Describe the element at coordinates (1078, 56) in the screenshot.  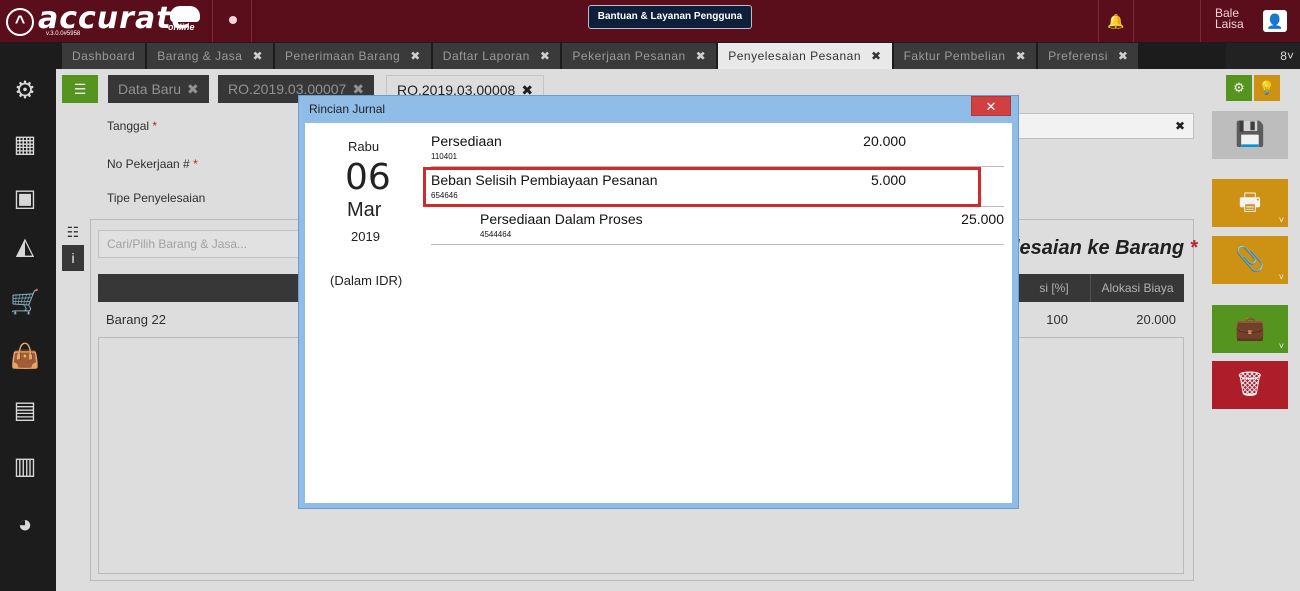
I see `tab-label: Preferensi` at that location.